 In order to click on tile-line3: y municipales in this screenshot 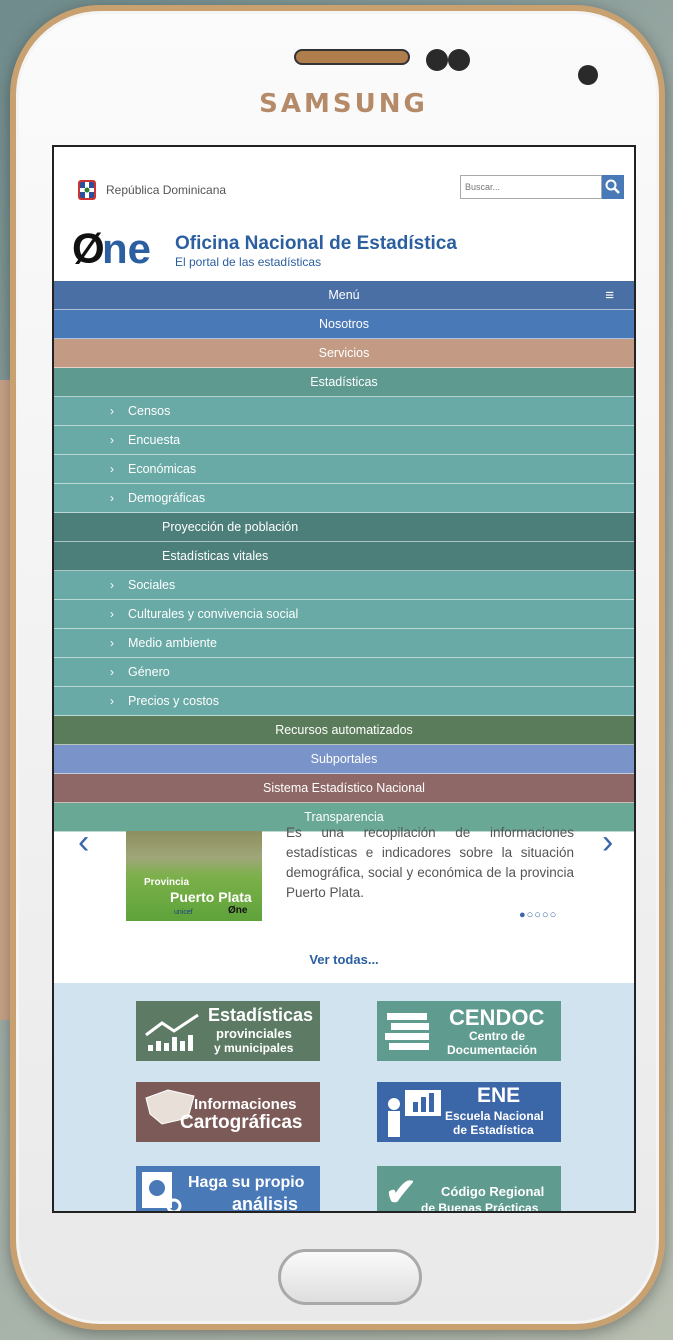, I will do `click(254, 1048)`.